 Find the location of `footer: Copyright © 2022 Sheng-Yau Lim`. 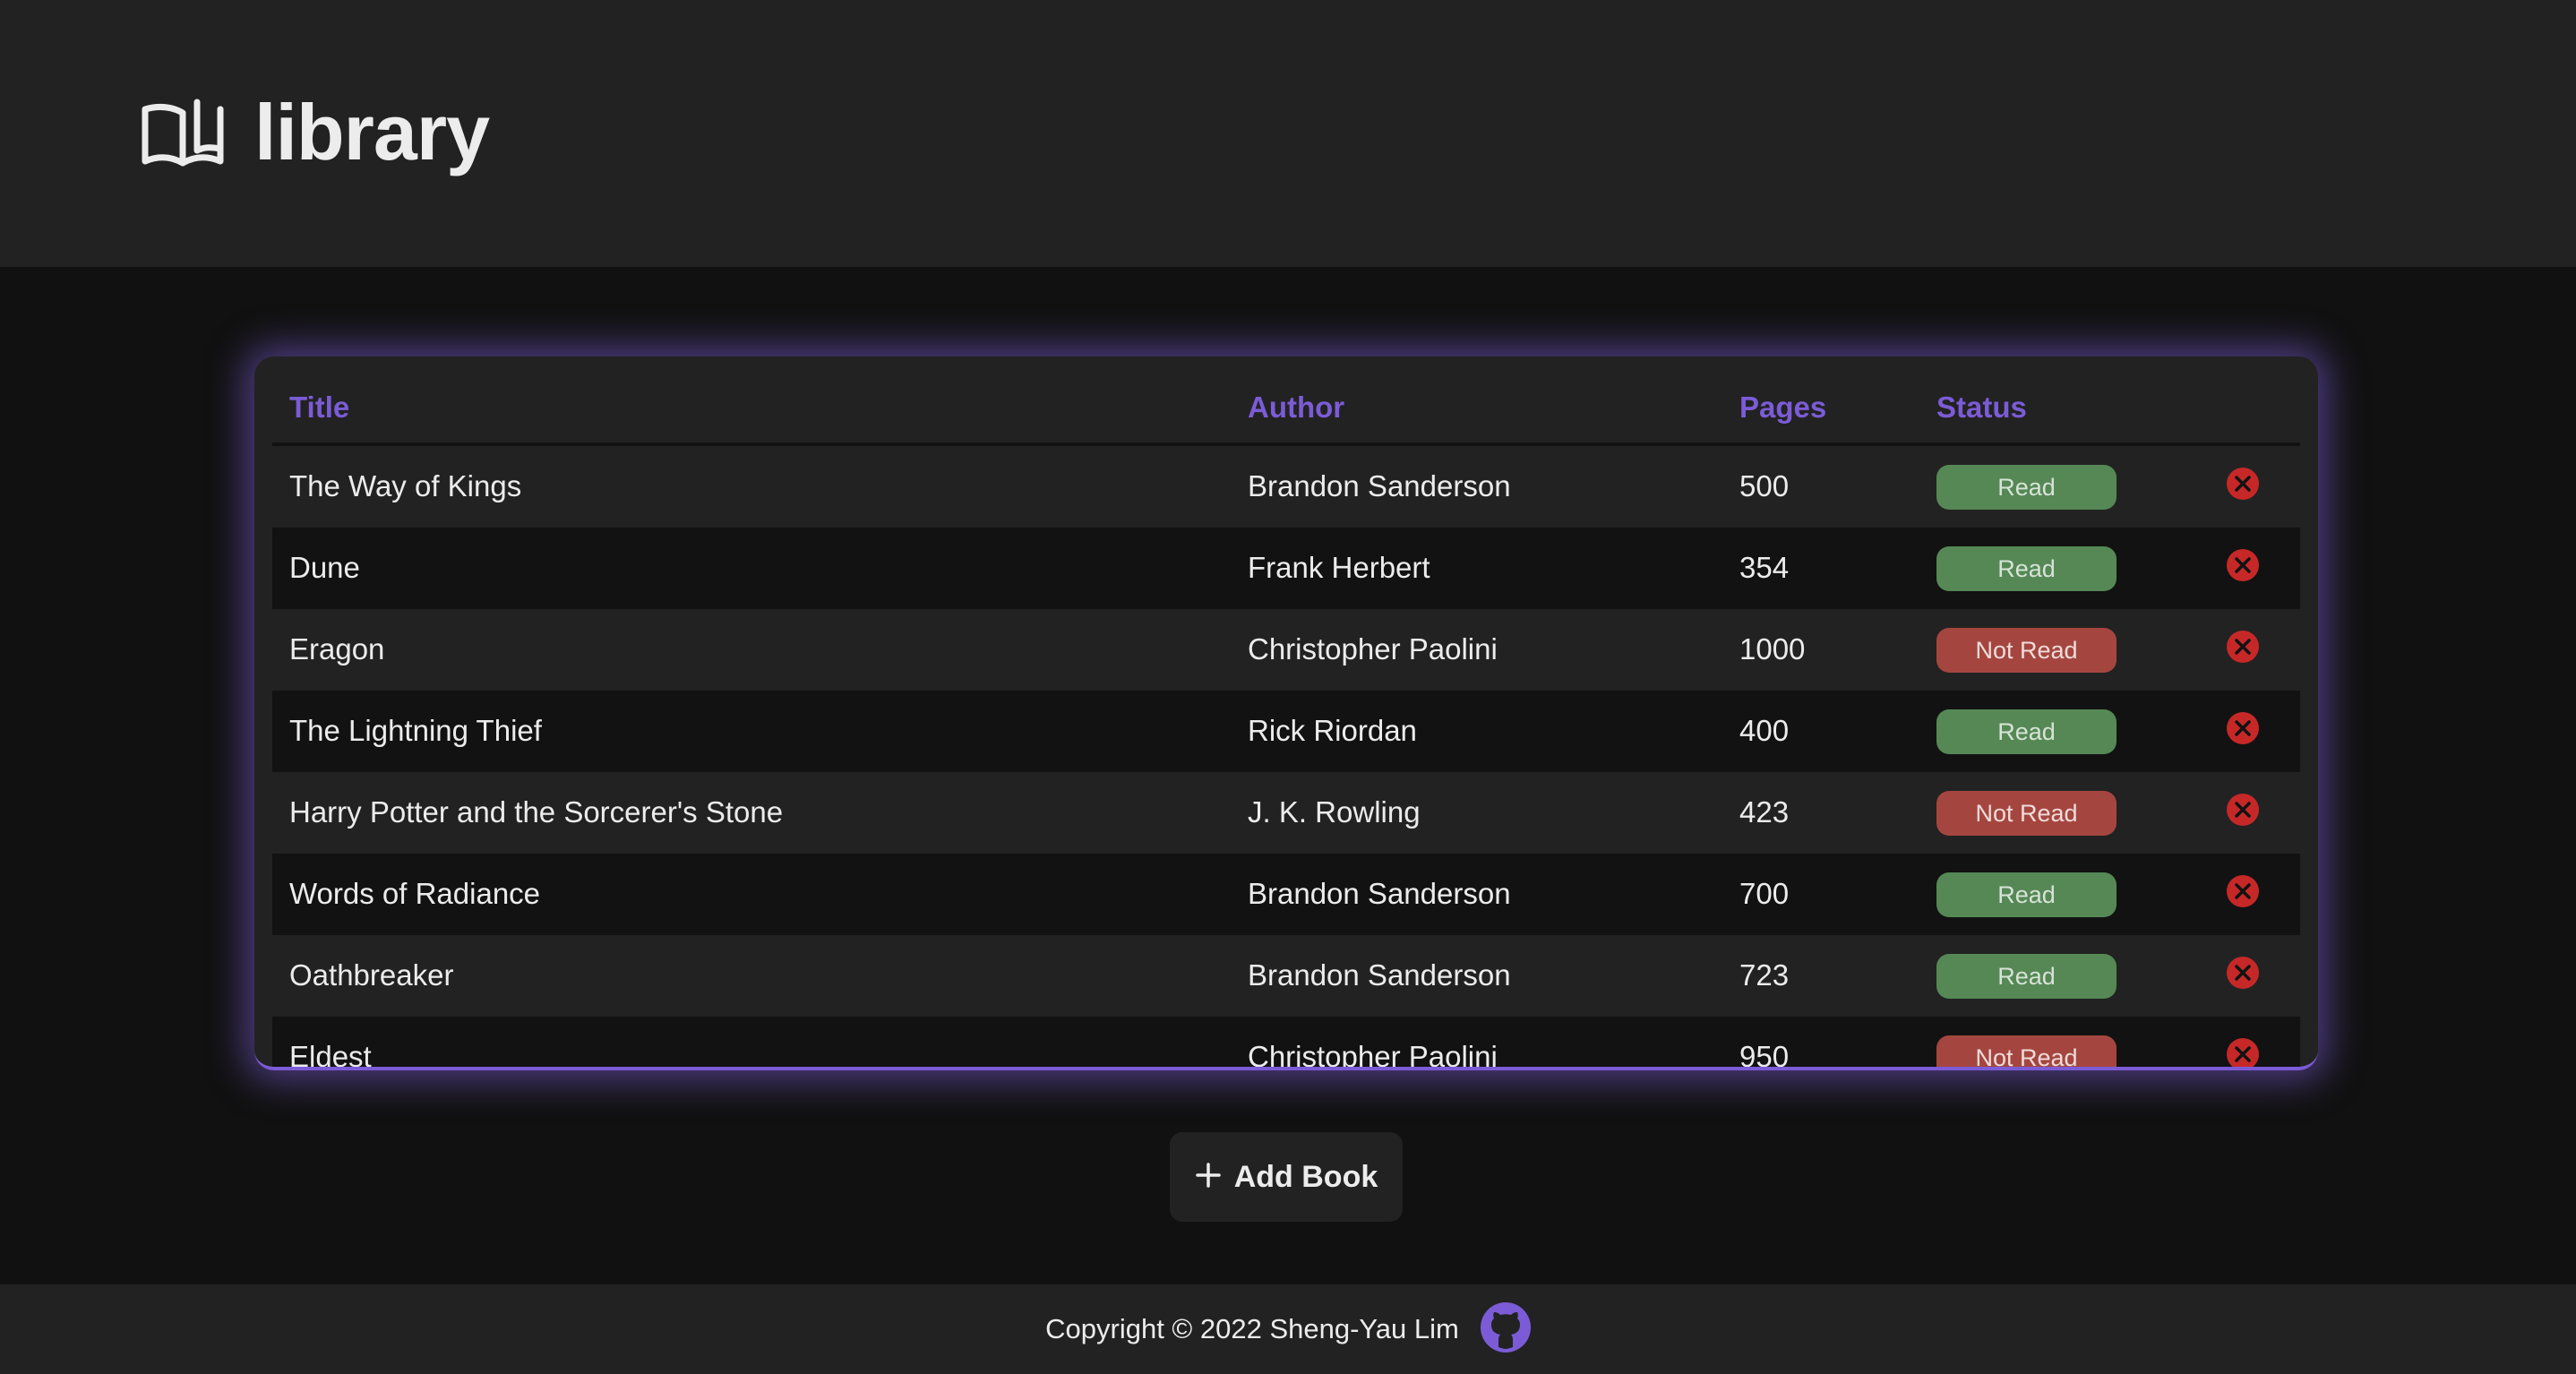

footer: Copyright © 2022 Sheng-Yau Lim is located at coordinates (1288, 1329).